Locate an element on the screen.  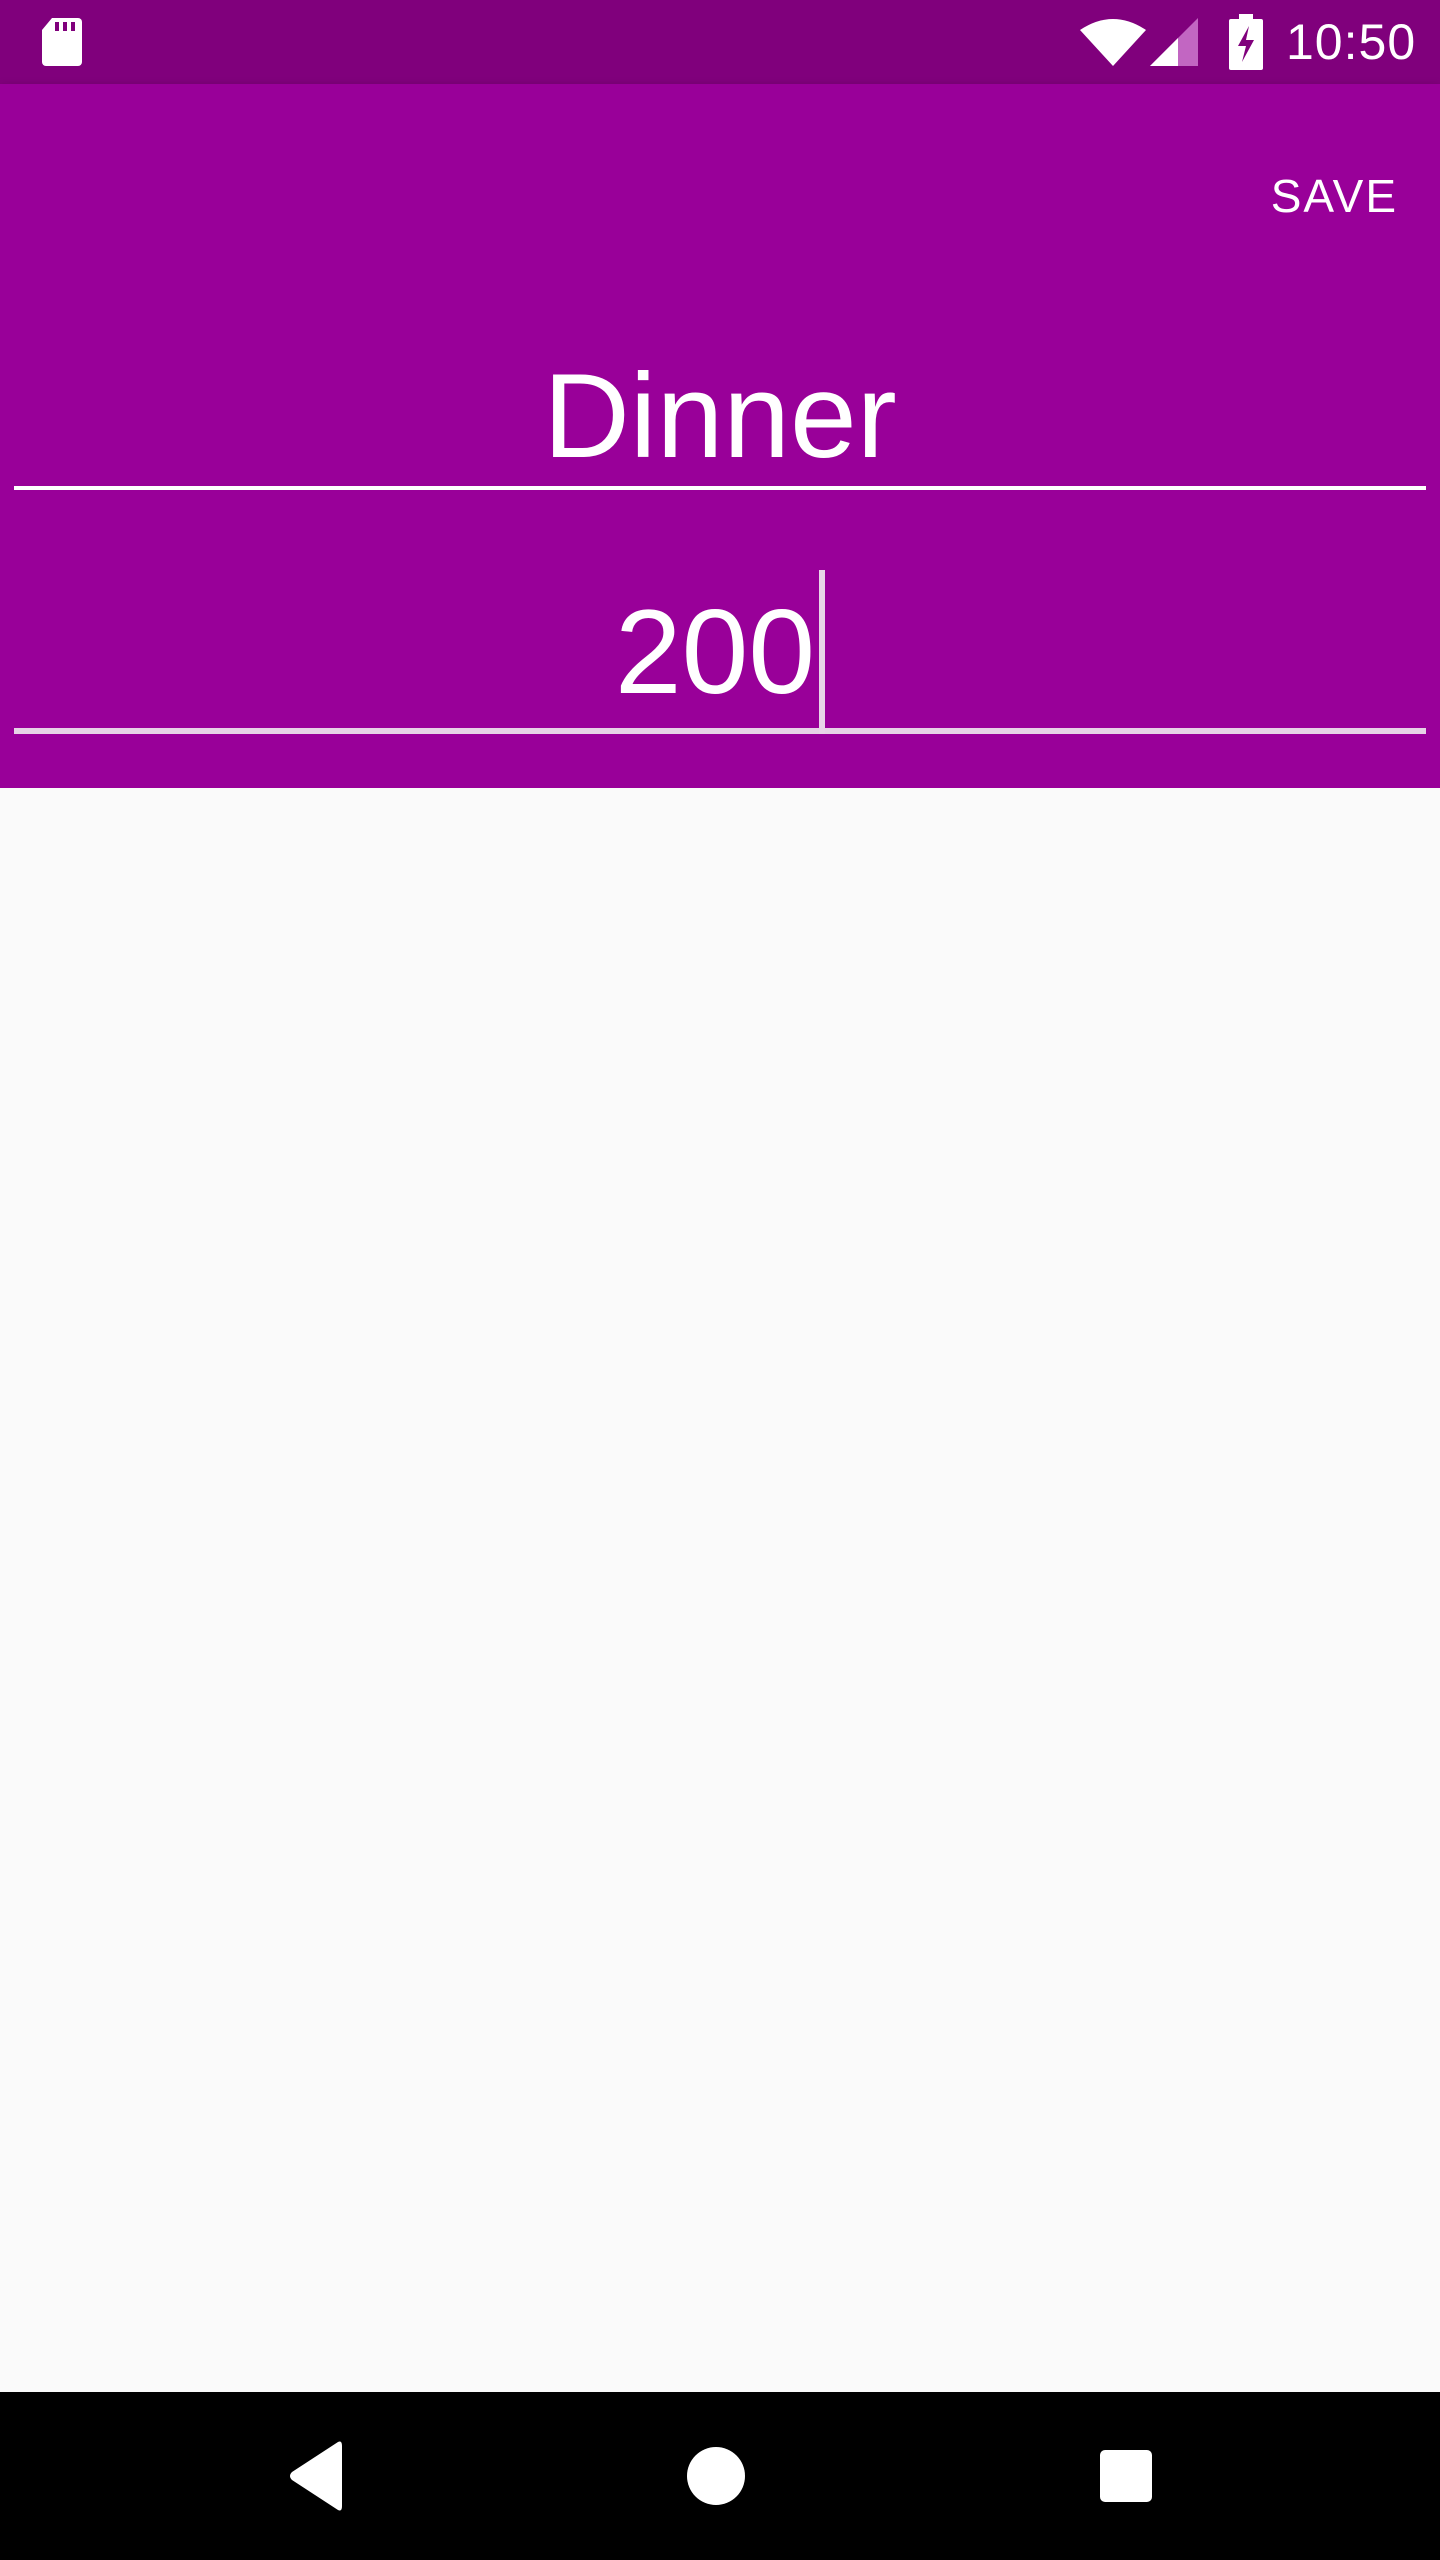
back-icon is located at coordinates (316, 2476).